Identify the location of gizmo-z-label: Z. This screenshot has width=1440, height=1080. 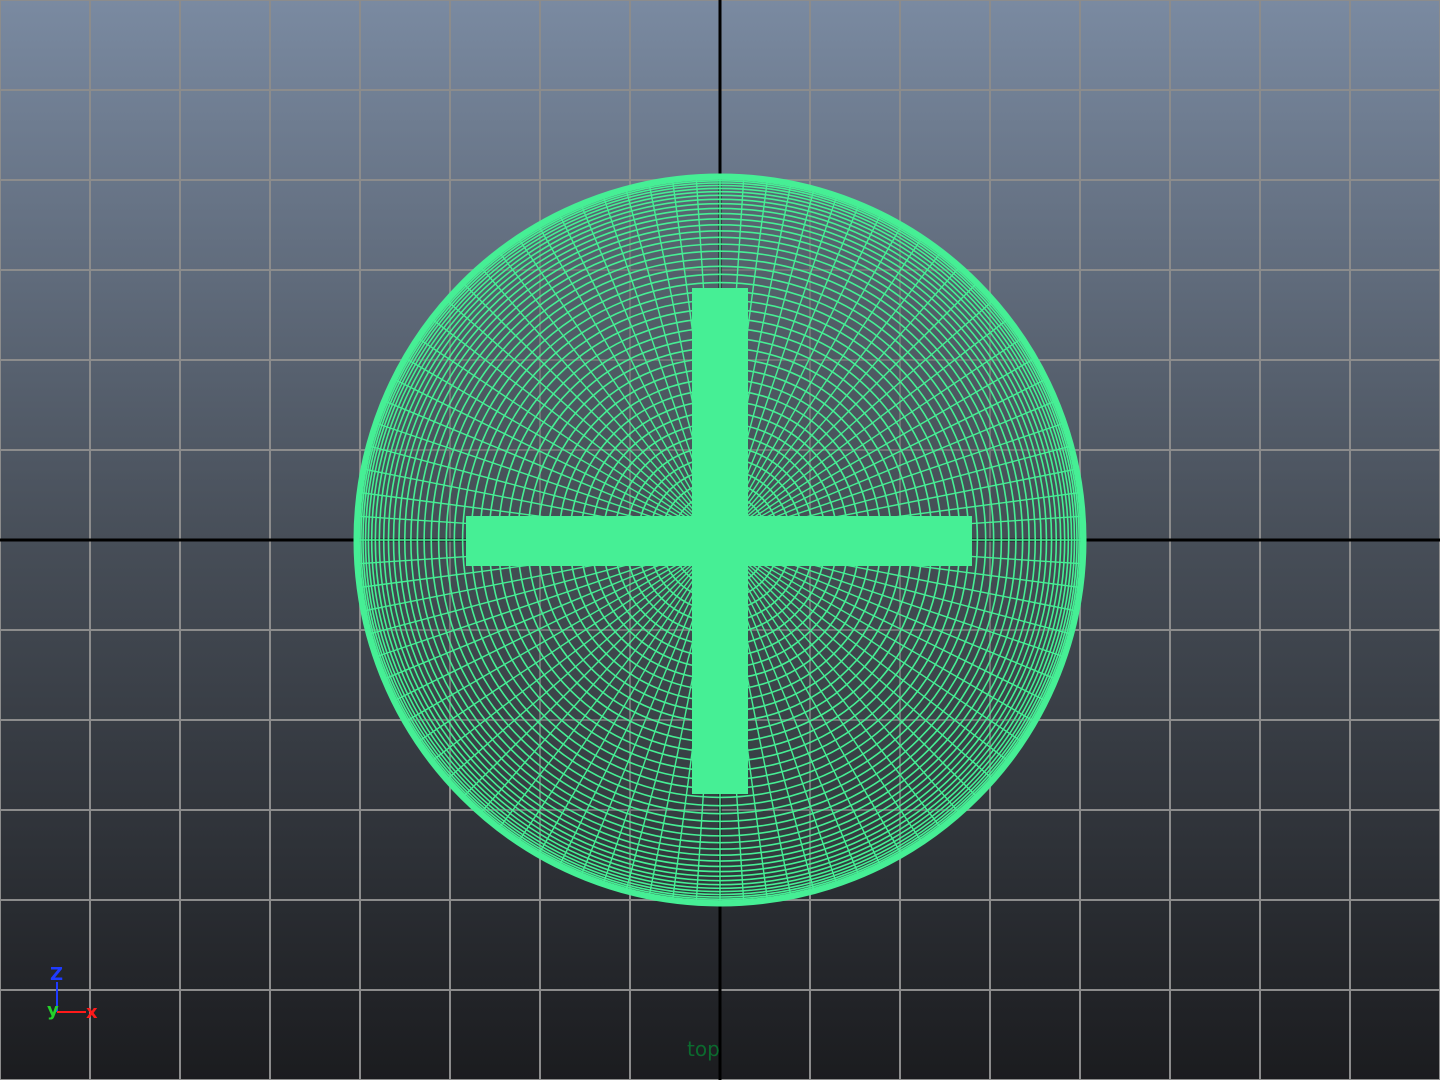
(56, 974).